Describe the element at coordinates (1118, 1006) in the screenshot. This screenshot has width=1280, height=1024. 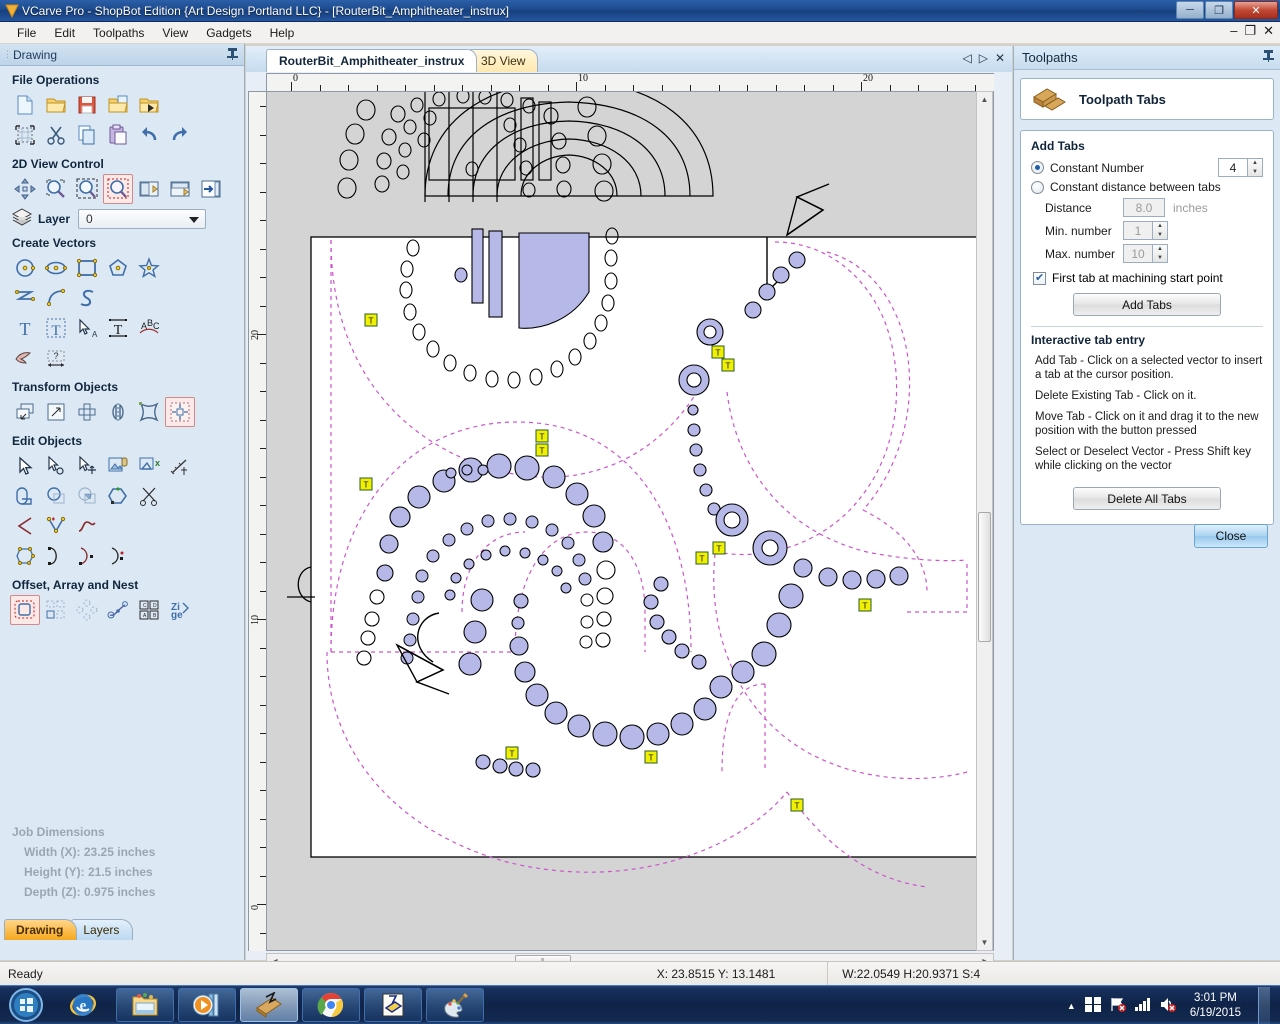
I see `network-icon` at that location.